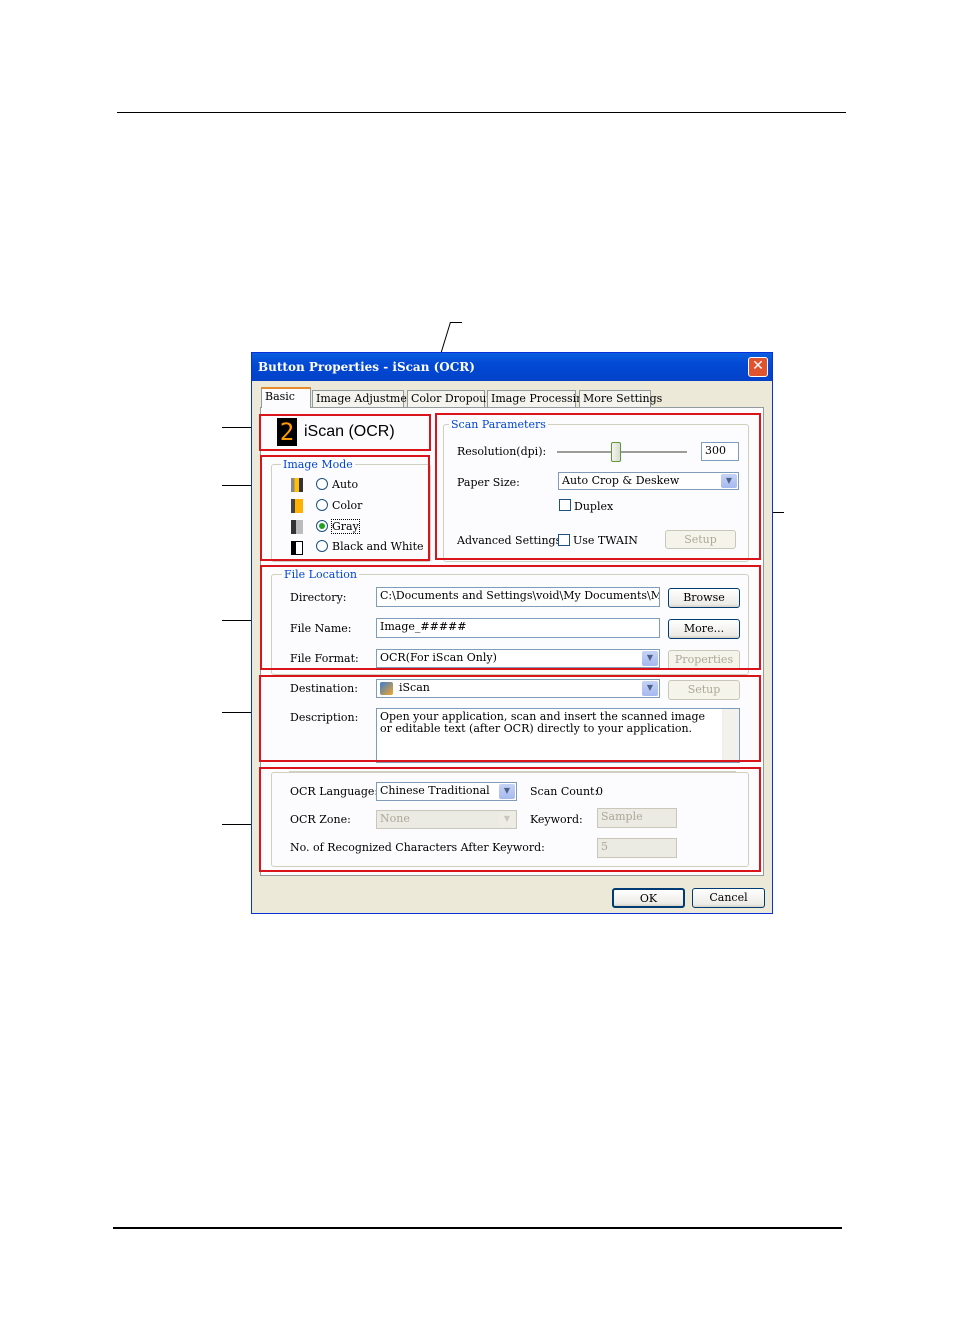  I want to click on tab-more-settings: More Settings, so click(620, 398).